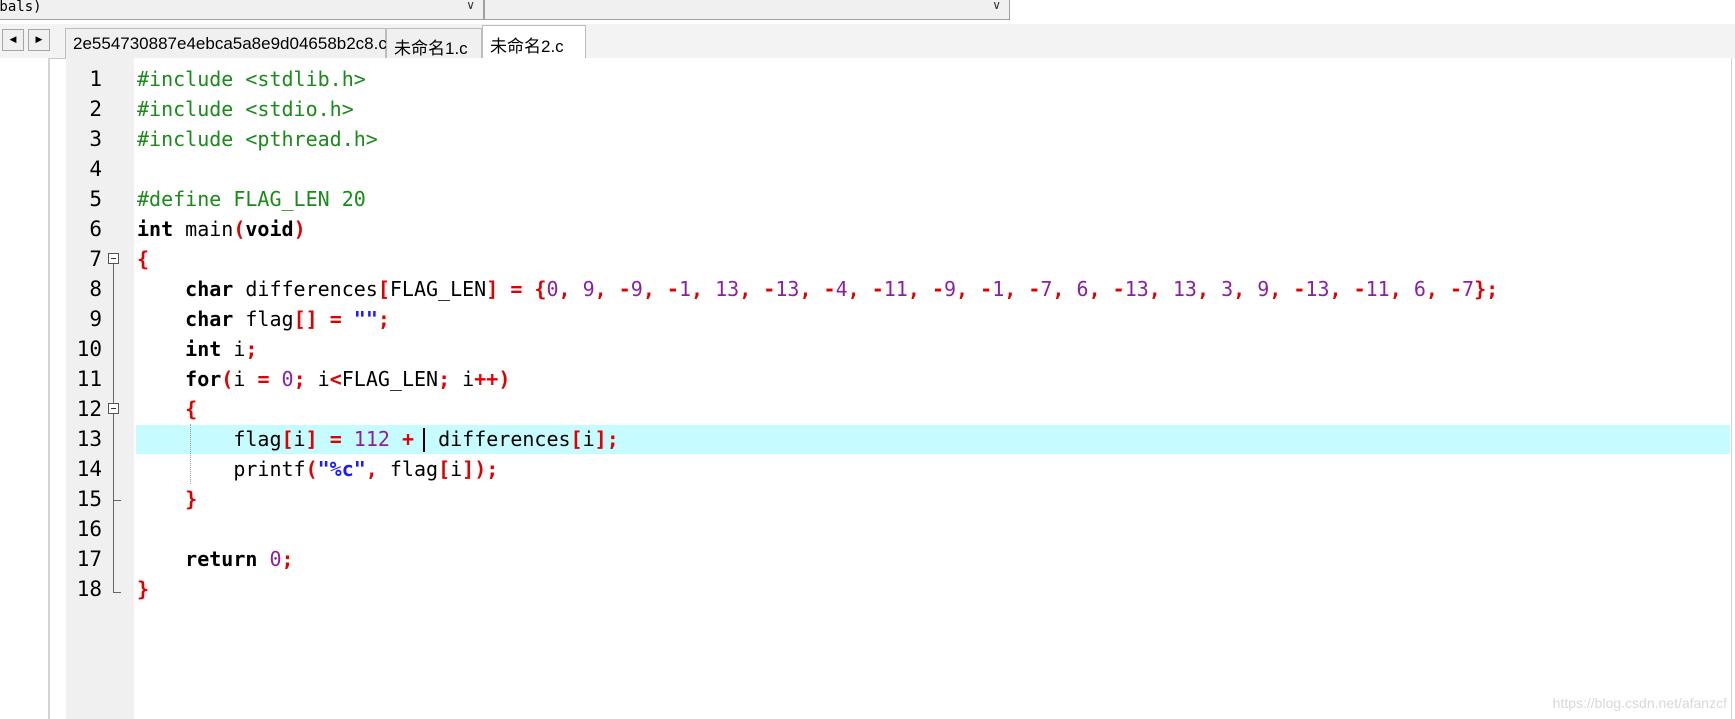 The height and width of the screenshot is (719, 1735). Describe the element at coordinates (245, 109) in the screenshot. I see `code-line: #include <stdio.h>` at that location.